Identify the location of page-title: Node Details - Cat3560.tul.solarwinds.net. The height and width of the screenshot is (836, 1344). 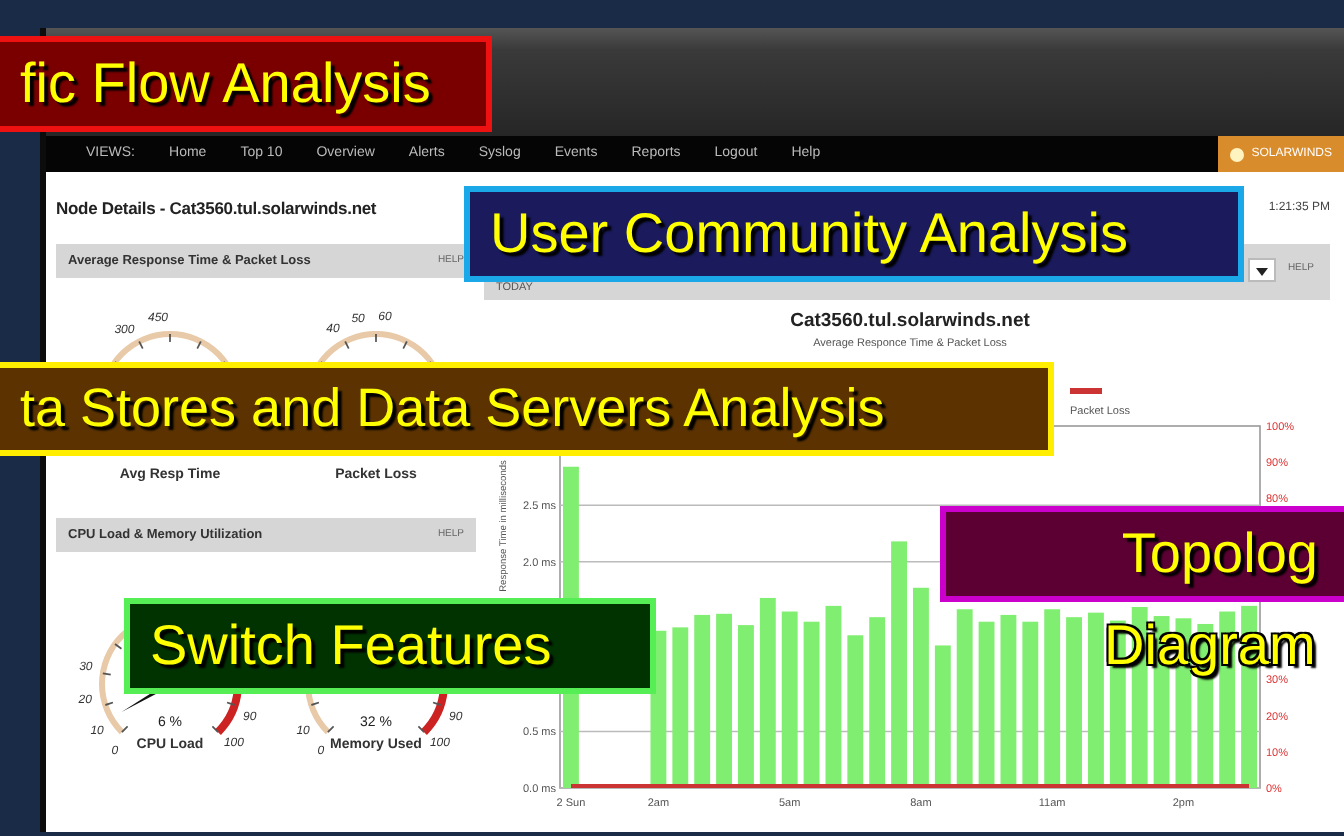
(216, 208).